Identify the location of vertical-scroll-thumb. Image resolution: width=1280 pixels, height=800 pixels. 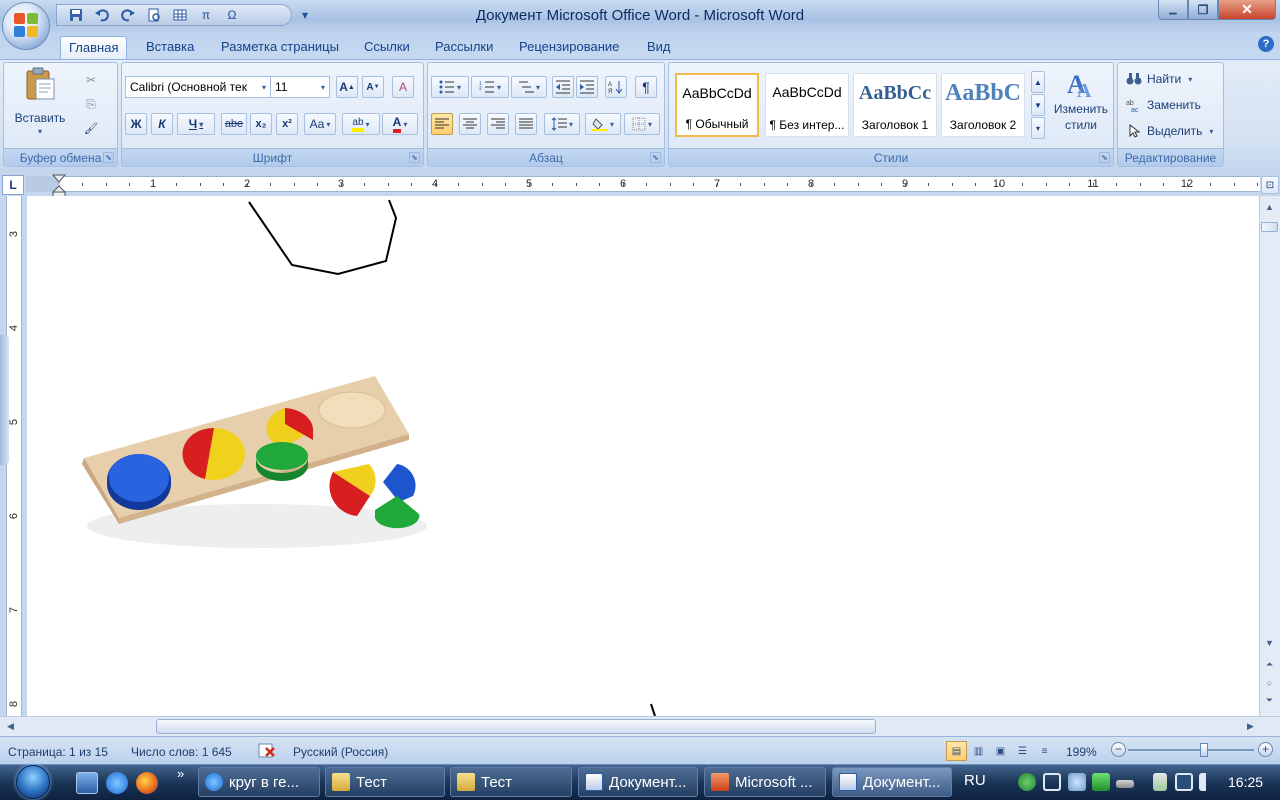
(1269, 227).